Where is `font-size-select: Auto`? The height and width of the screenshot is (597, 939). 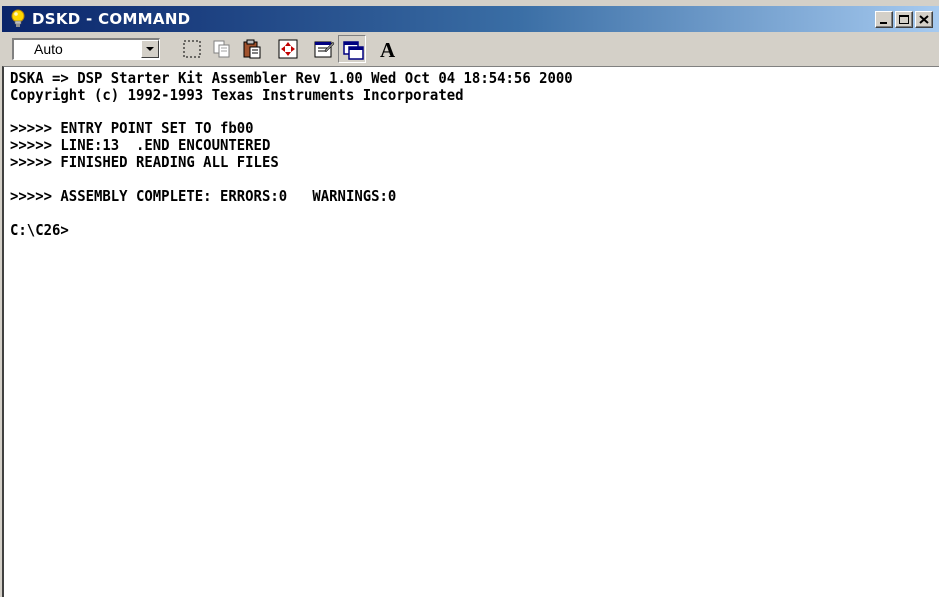 font-size-select: Auto is located at coordinates (86, 49).